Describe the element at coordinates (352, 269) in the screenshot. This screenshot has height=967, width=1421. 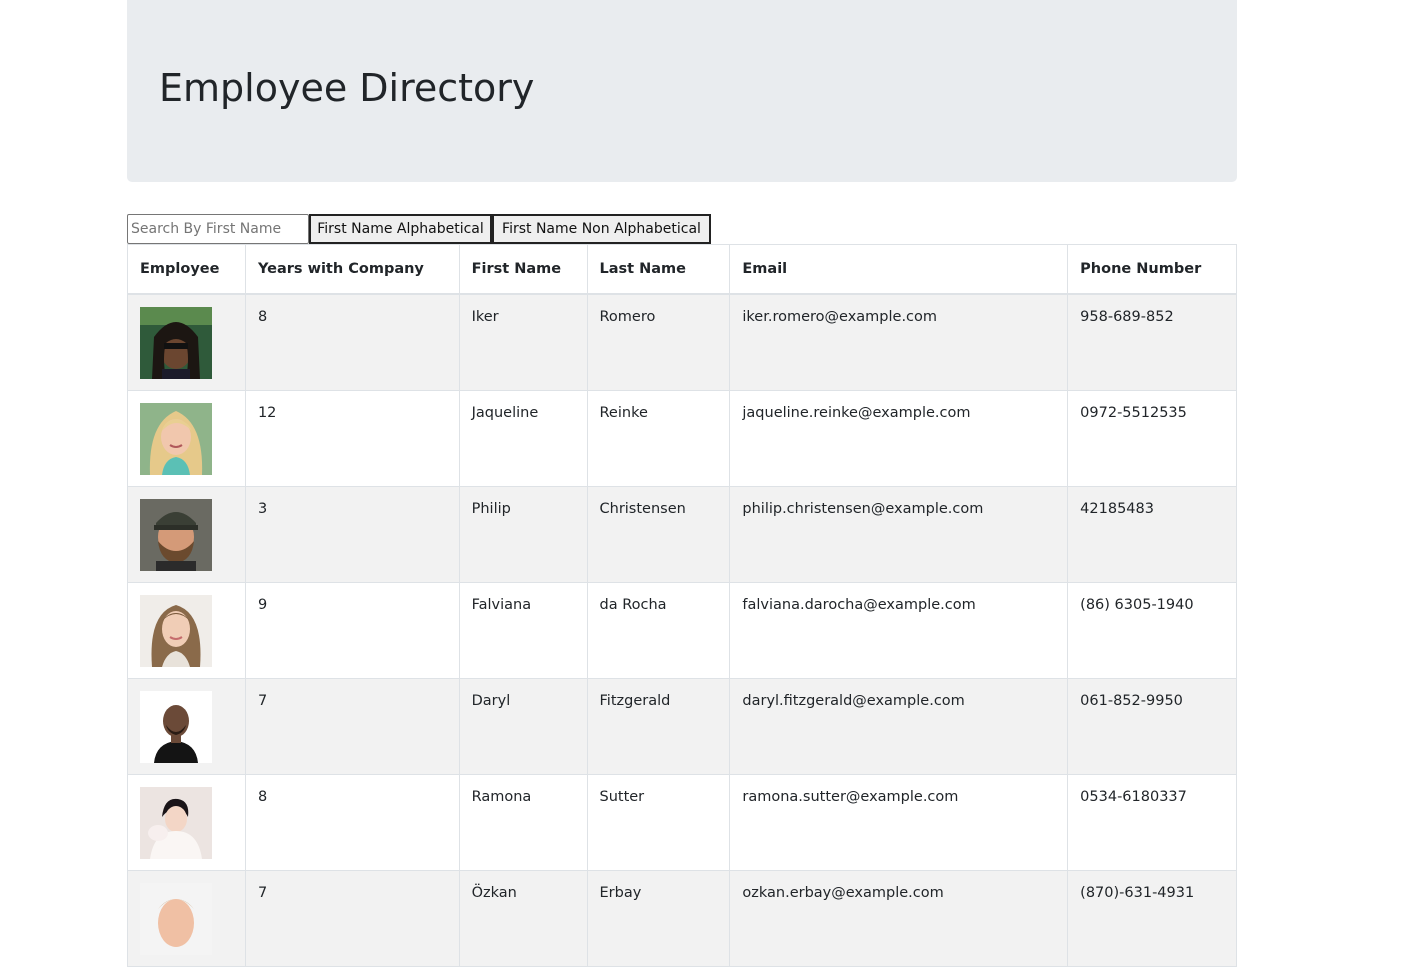
I see `column-header-years: Years with Company` at that location.